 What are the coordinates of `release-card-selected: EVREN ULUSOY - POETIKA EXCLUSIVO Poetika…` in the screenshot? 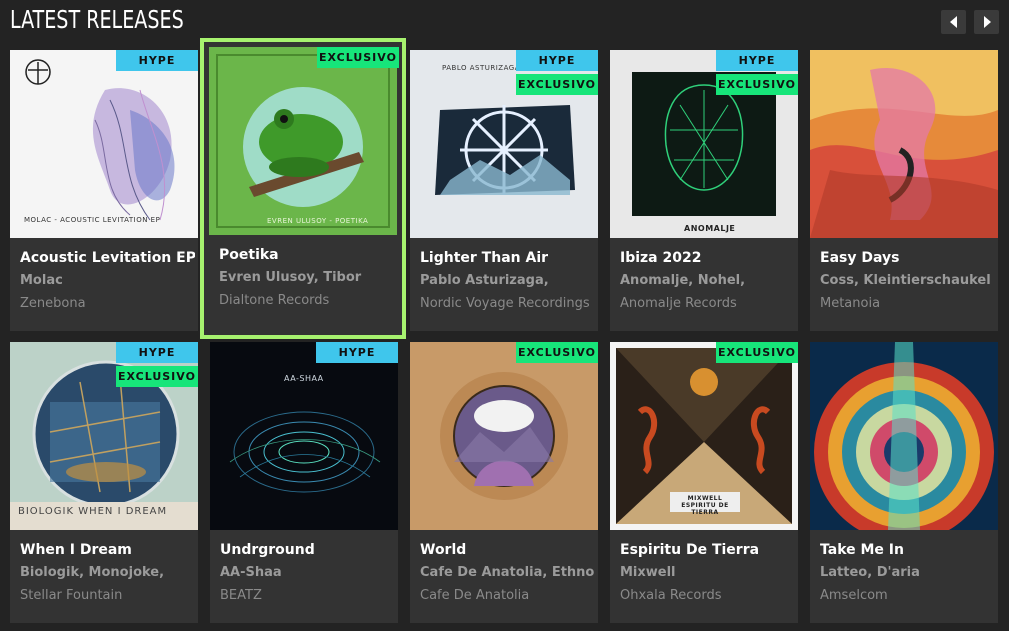 It's located at (303, 188).